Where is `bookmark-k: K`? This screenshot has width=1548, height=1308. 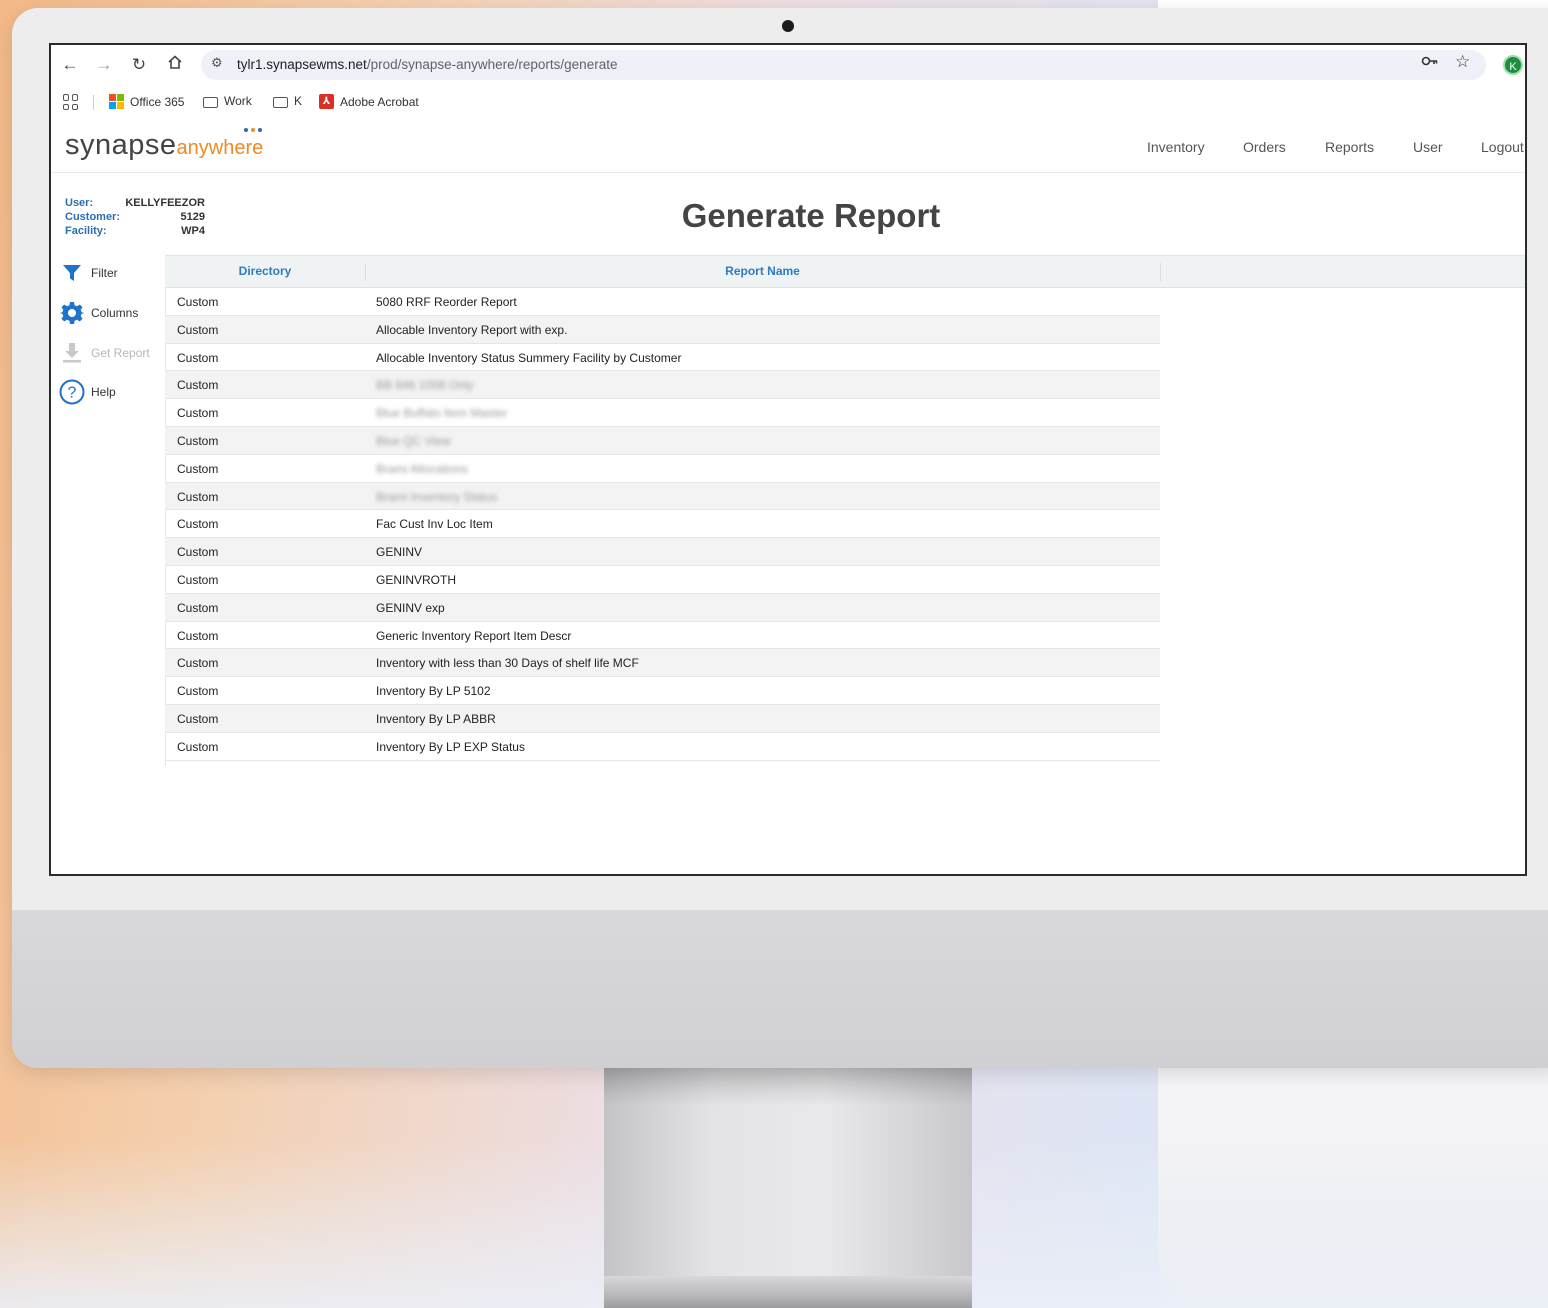 bookmark-k: K is located at coordinates (287, 101).